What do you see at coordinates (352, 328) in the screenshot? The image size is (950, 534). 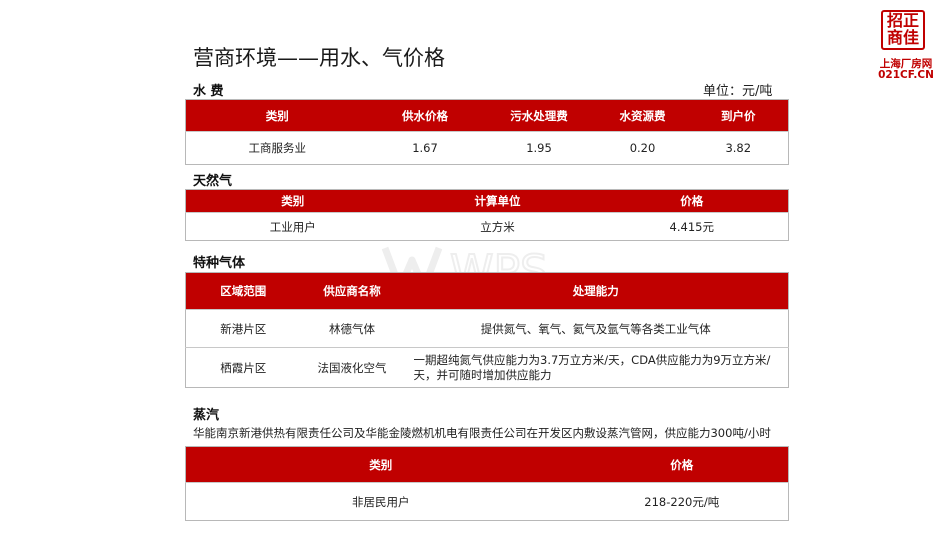 I see `special-gas-cell: 林德气体` at bounding box center [352, 328].